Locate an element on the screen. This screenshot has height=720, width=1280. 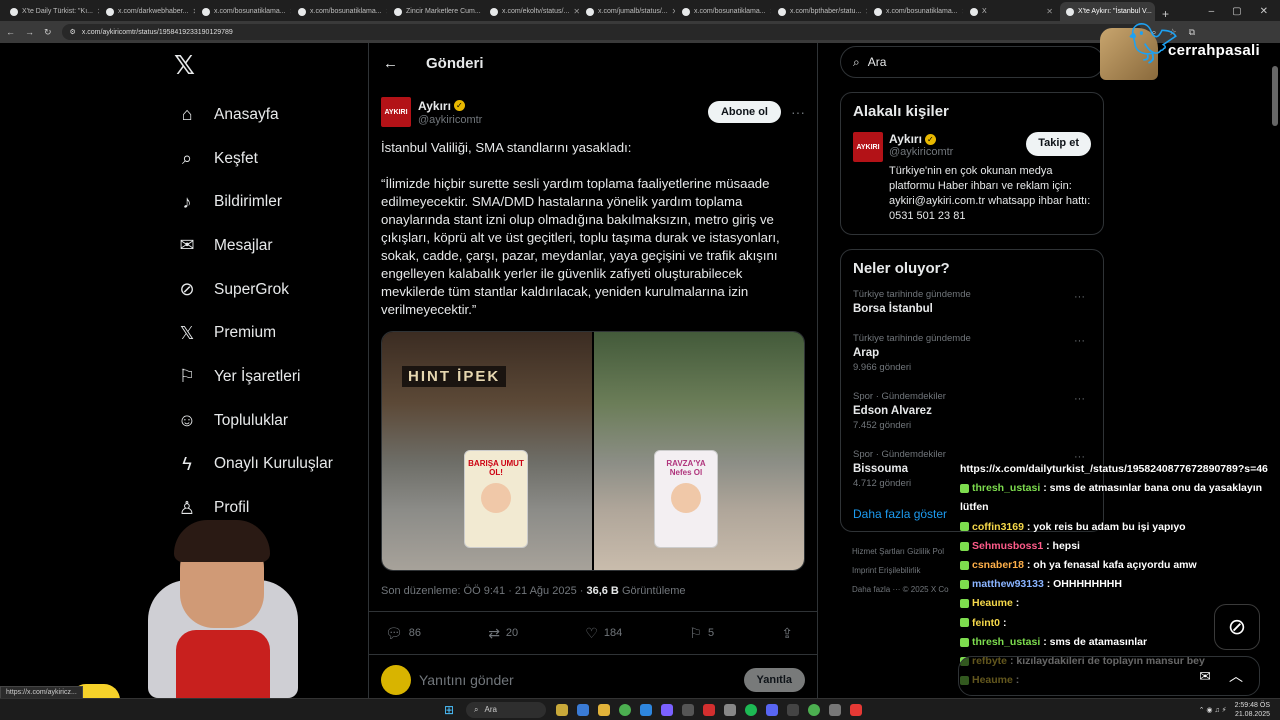
browser-tab: x.com/bpthaber/statu...✕ is located at coordinates (819, 11).